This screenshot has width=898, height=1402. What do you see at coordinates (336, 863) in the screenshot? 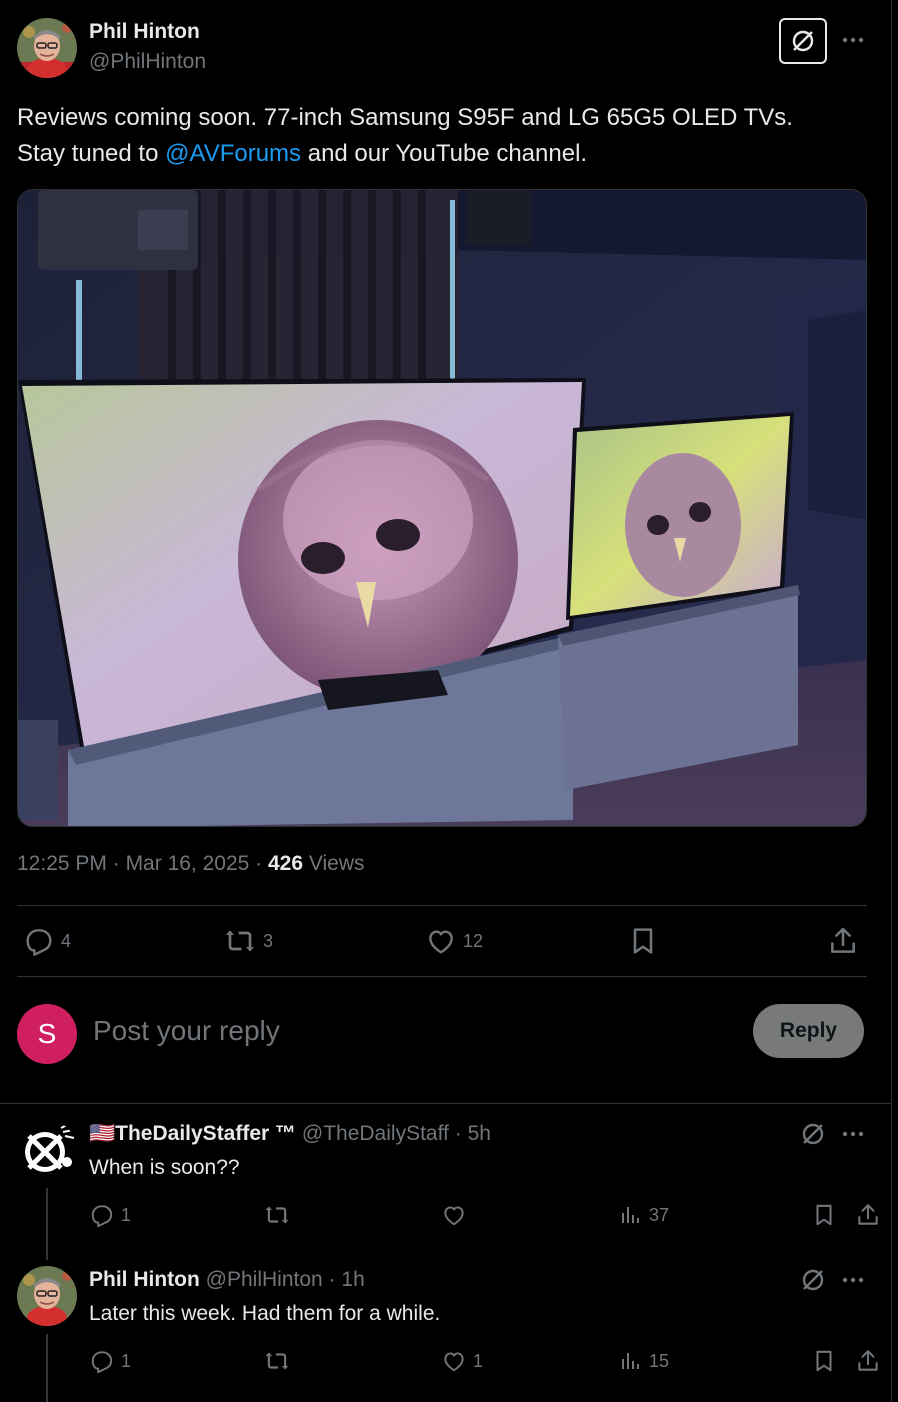
I see `views-label: Views` at bounding box center [336, 863].